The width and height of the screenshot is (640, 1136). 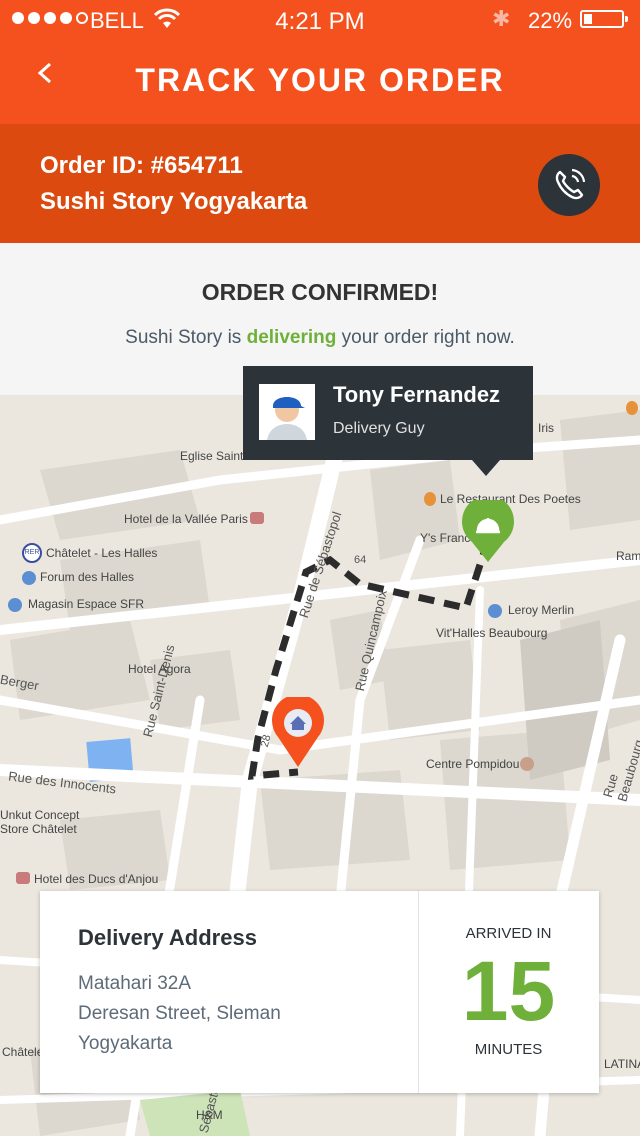 I want to click on courier-role: Delivery Guy, so click(x=379, y=428).